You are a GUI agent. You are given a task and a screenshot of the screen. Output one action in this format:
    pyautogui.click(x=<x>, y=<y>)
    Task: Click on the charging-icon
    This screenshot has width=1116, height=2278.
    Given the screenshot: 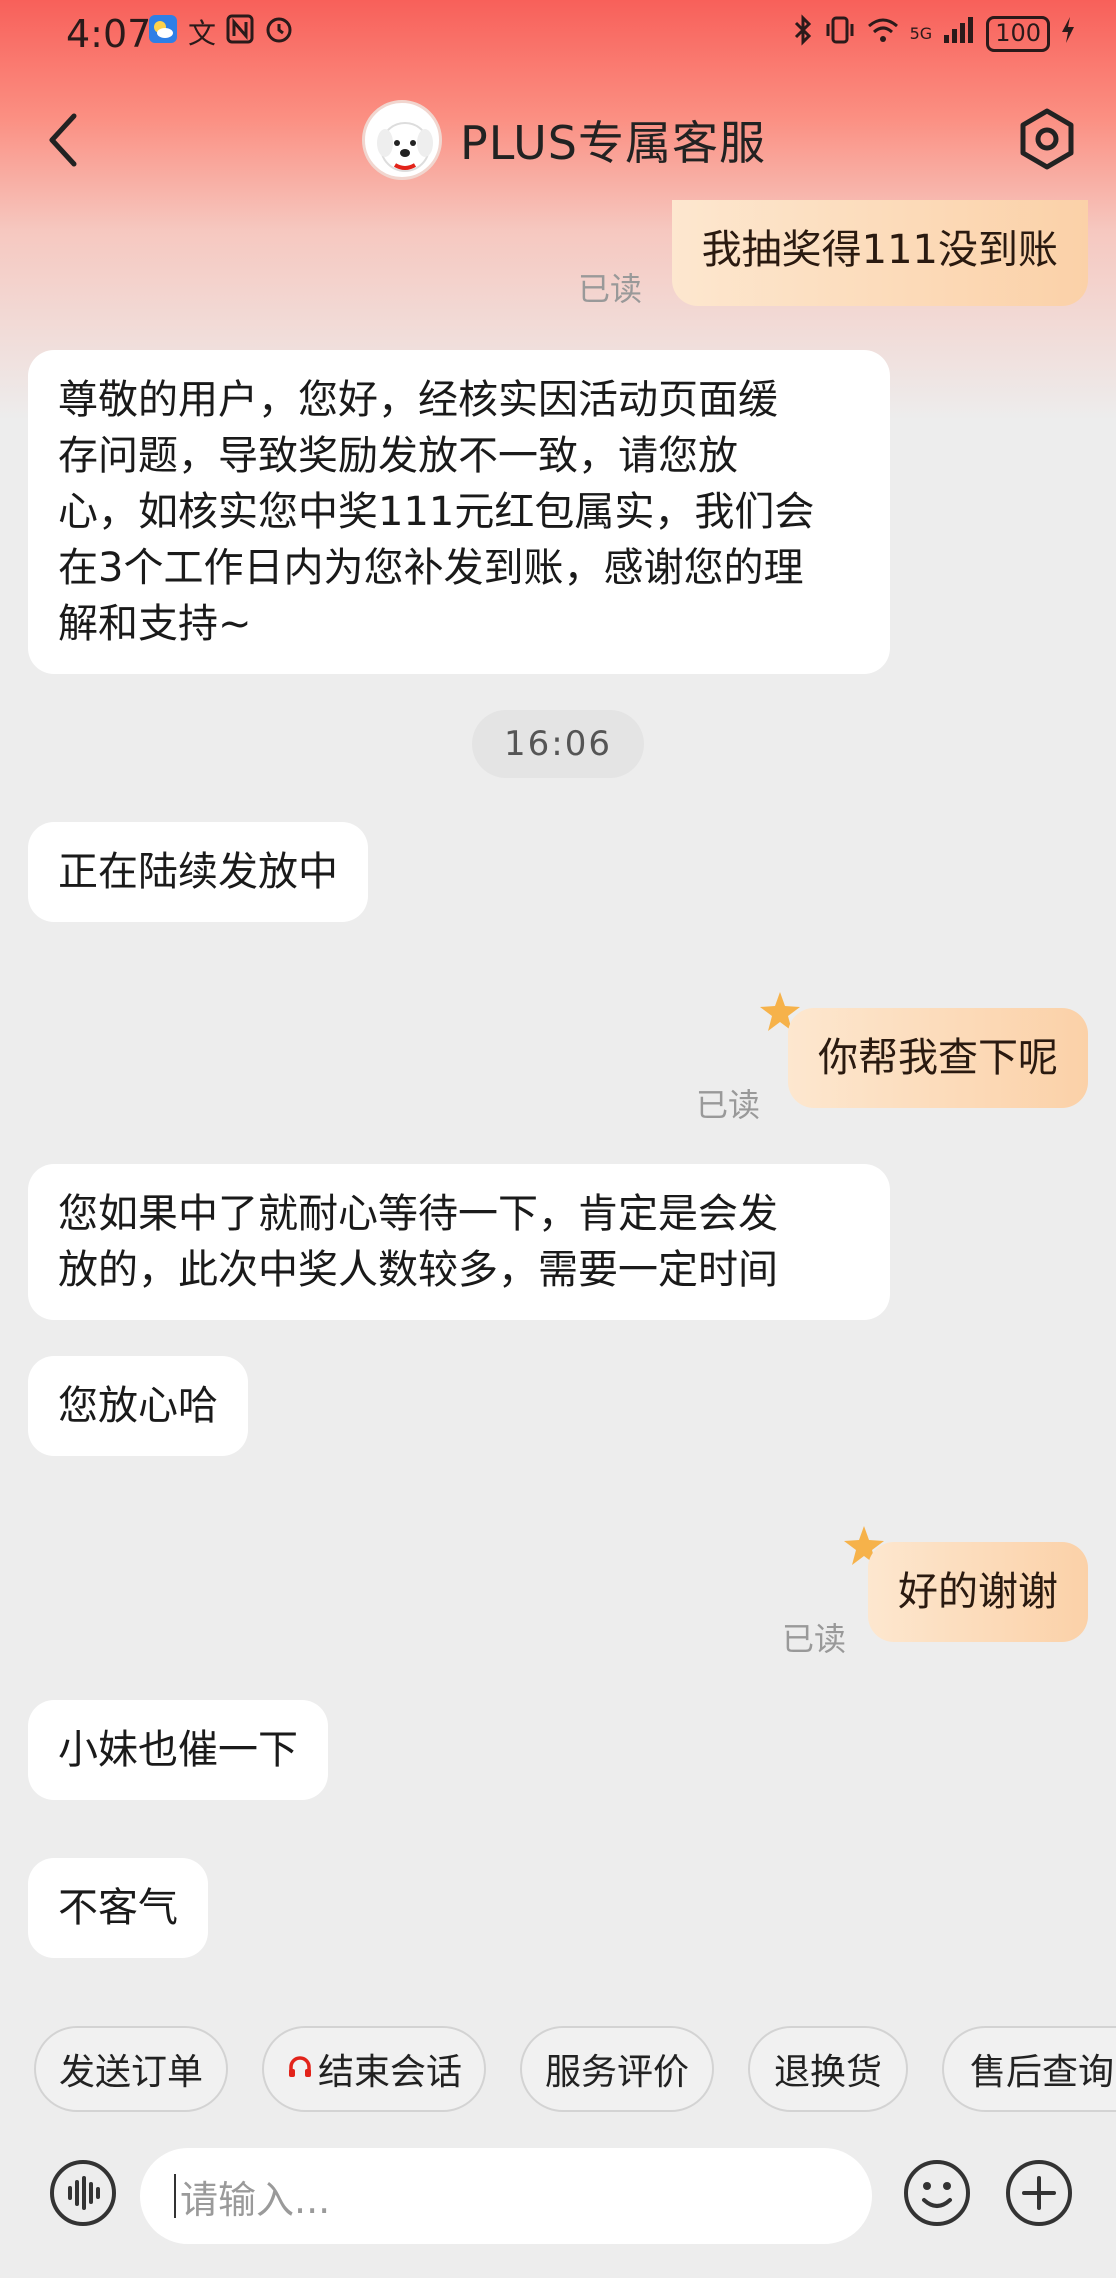 What is the action you would take?
    pyautogui.click(x=1068, y=33)
    